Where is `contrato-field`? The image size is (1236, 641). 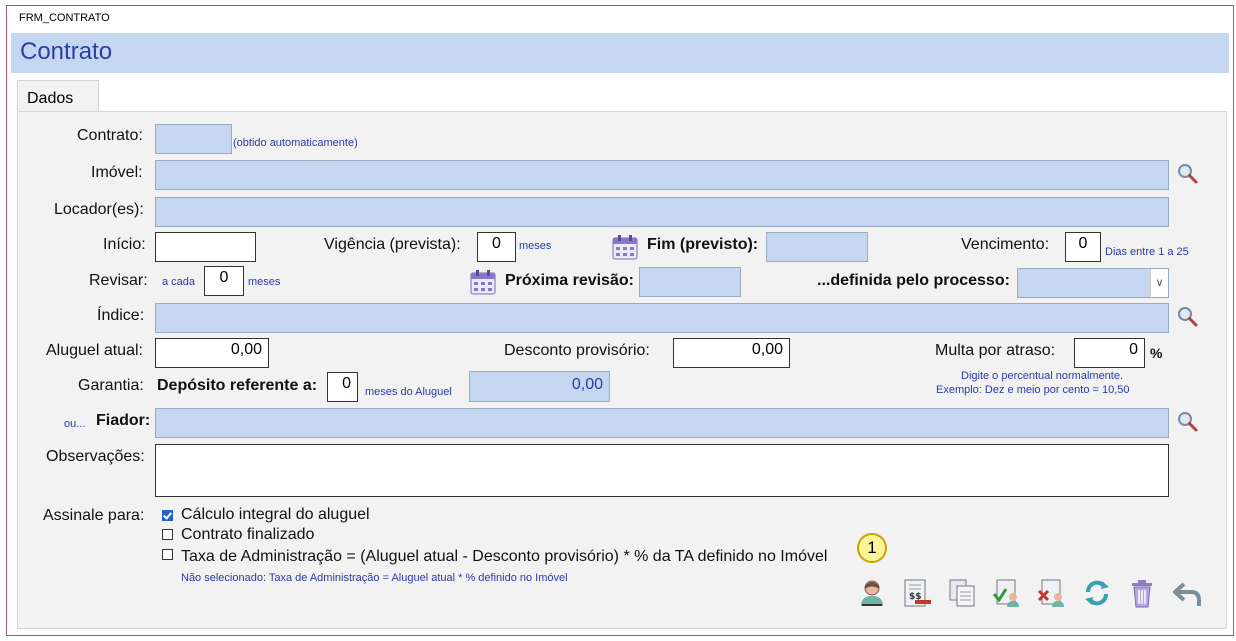 contrato-field is located at coordinates (193, 139).